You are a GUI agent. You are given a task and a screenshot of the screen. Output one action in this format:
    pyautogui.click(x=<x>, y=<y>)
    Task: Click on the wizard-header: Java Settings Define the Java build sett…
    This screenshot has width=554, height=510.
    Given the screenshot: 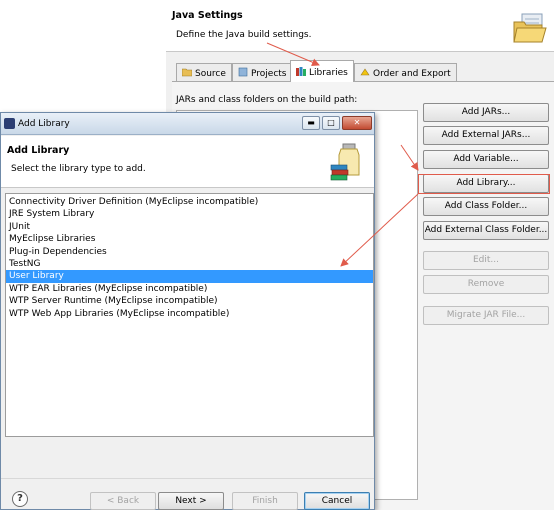 What is the action you would take?
    pyautogui.click(x=360, y=26)
    